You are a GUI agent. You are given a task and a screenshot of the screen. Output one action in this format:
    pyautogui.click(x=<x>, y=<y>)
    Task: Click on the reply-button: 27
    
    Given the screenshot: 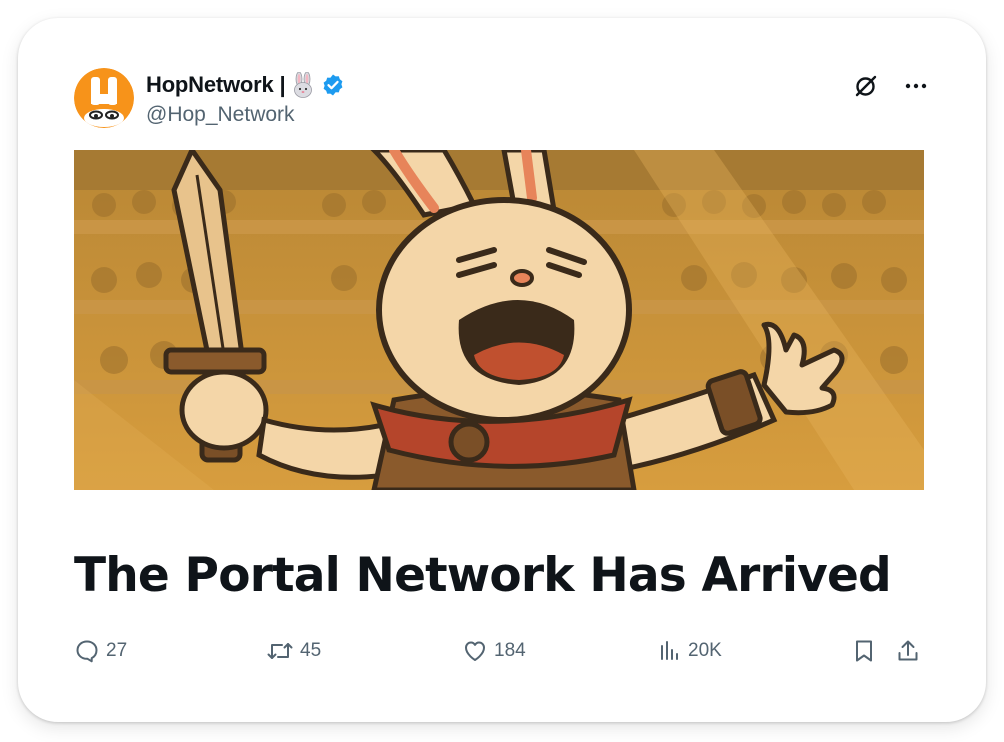 What is the action you would take?
    pyautogui.click(x=100, y=651)
    